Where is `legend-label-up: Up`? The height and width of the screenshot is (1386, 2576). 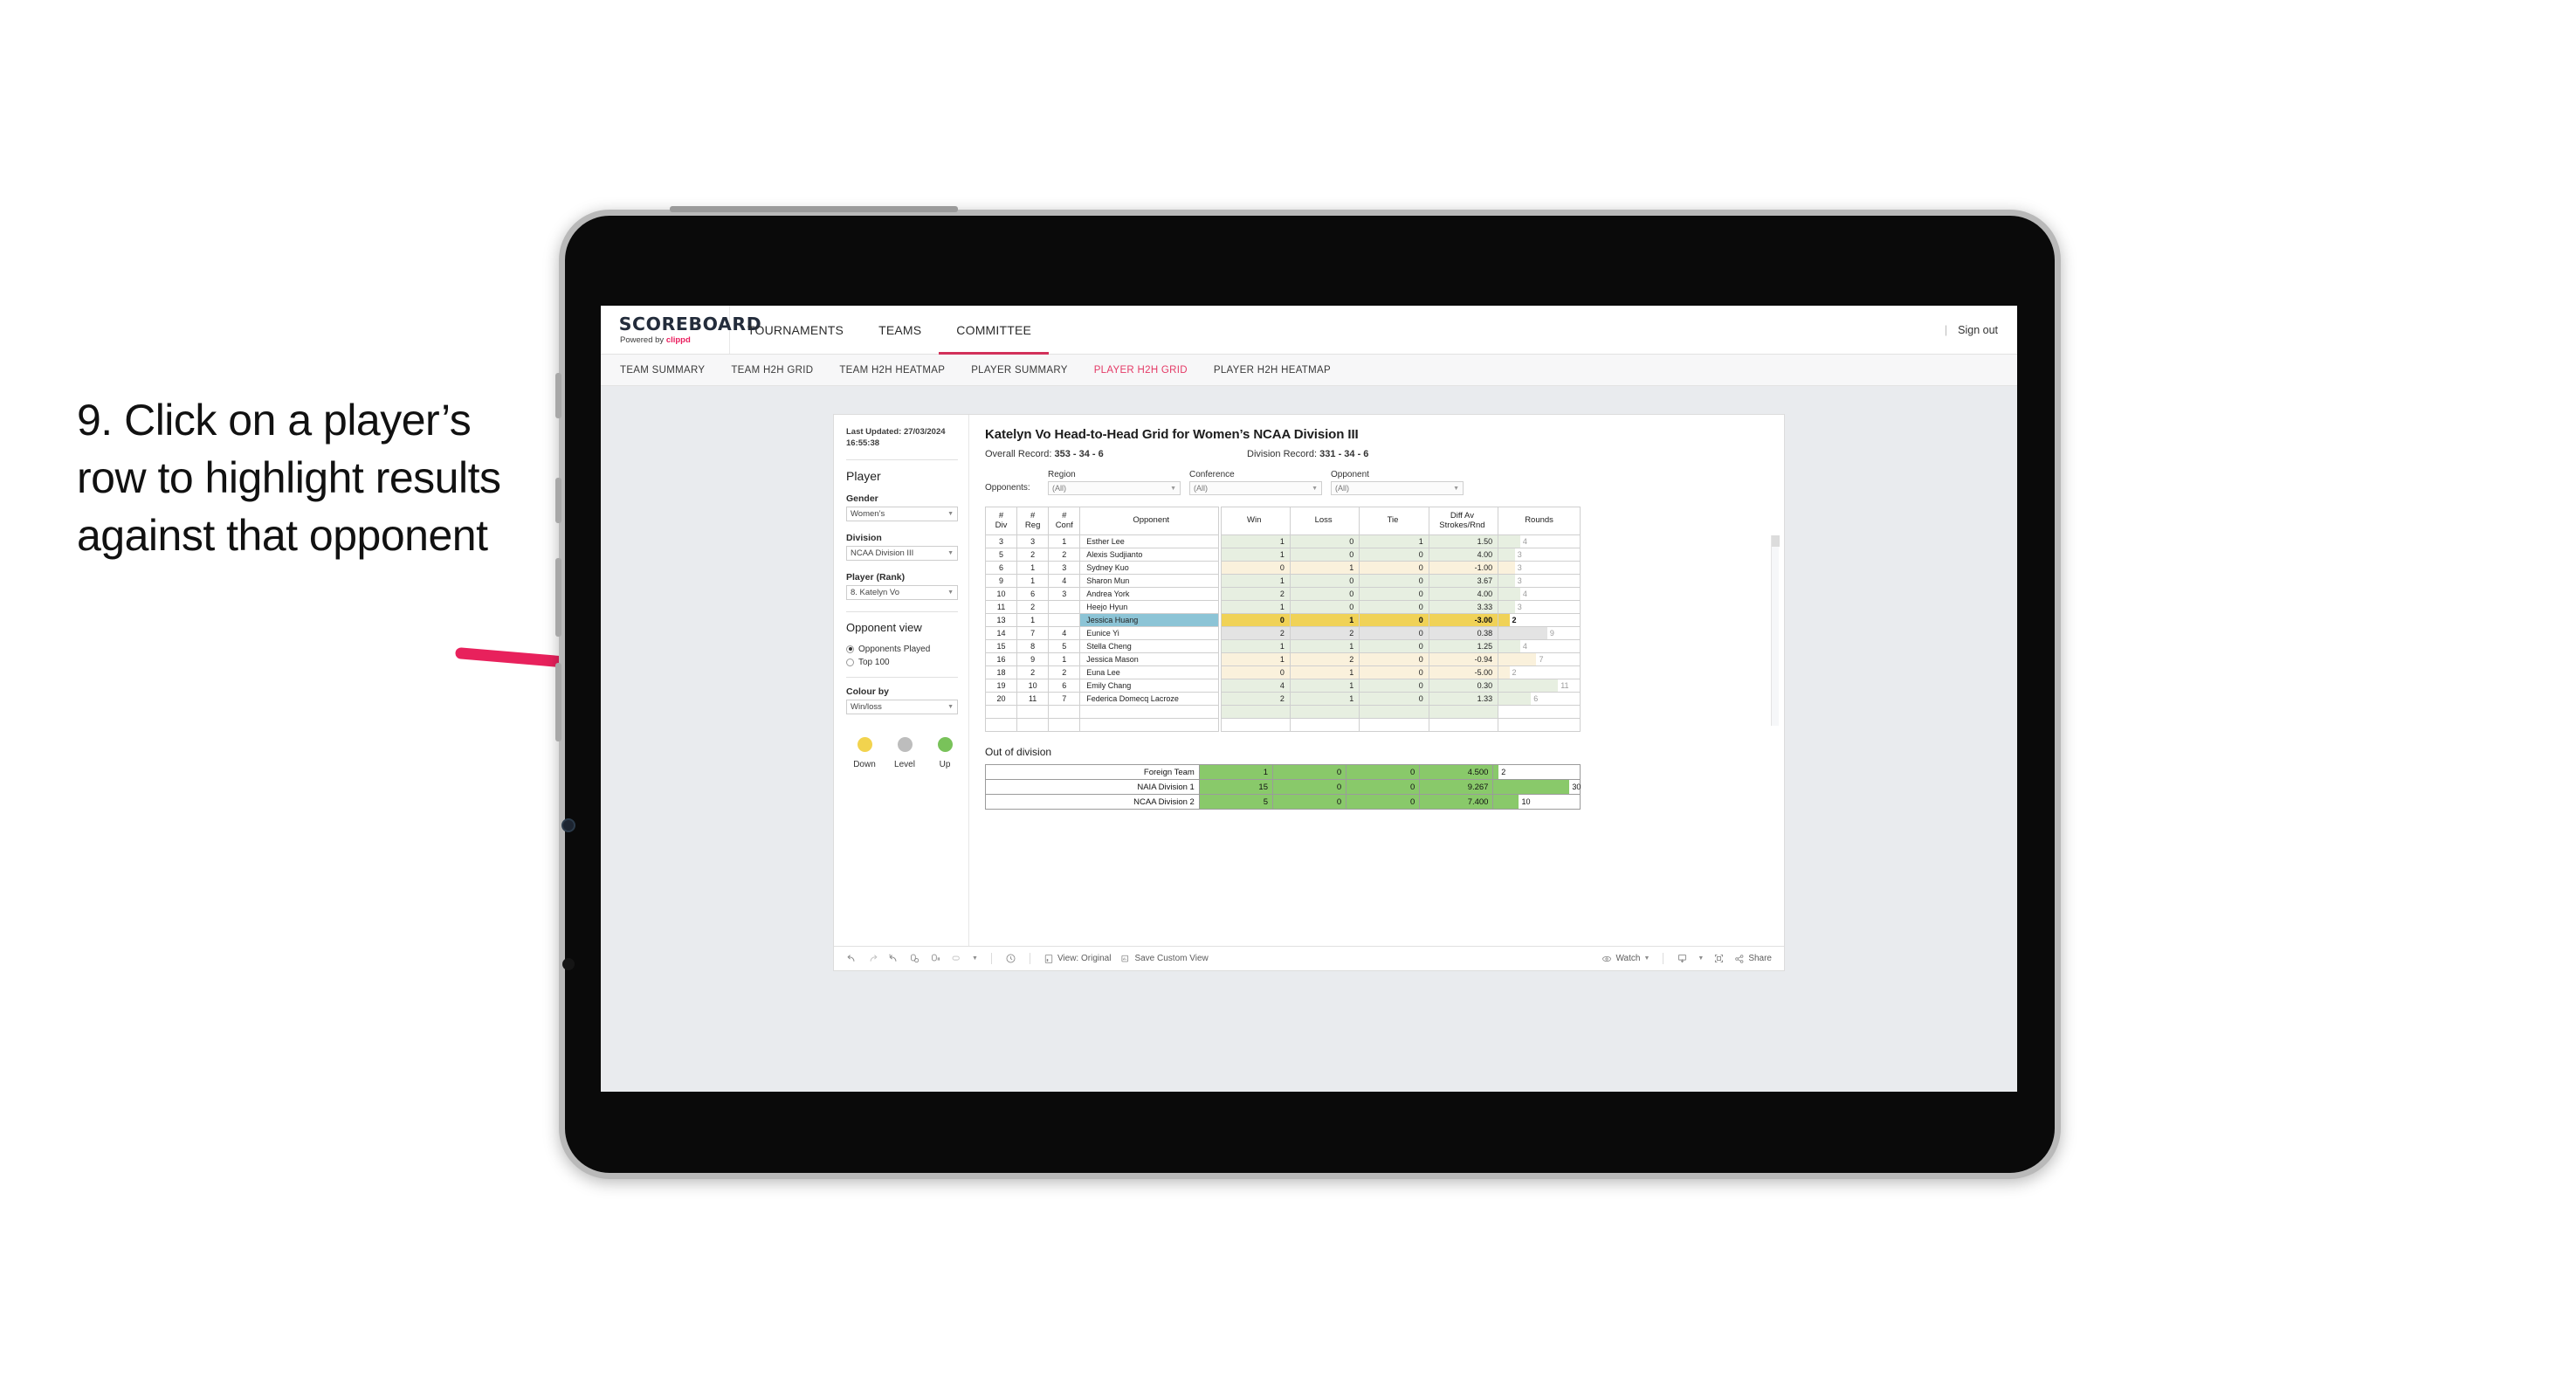
legend-label-up: Up is located at coordinates (945, 764).